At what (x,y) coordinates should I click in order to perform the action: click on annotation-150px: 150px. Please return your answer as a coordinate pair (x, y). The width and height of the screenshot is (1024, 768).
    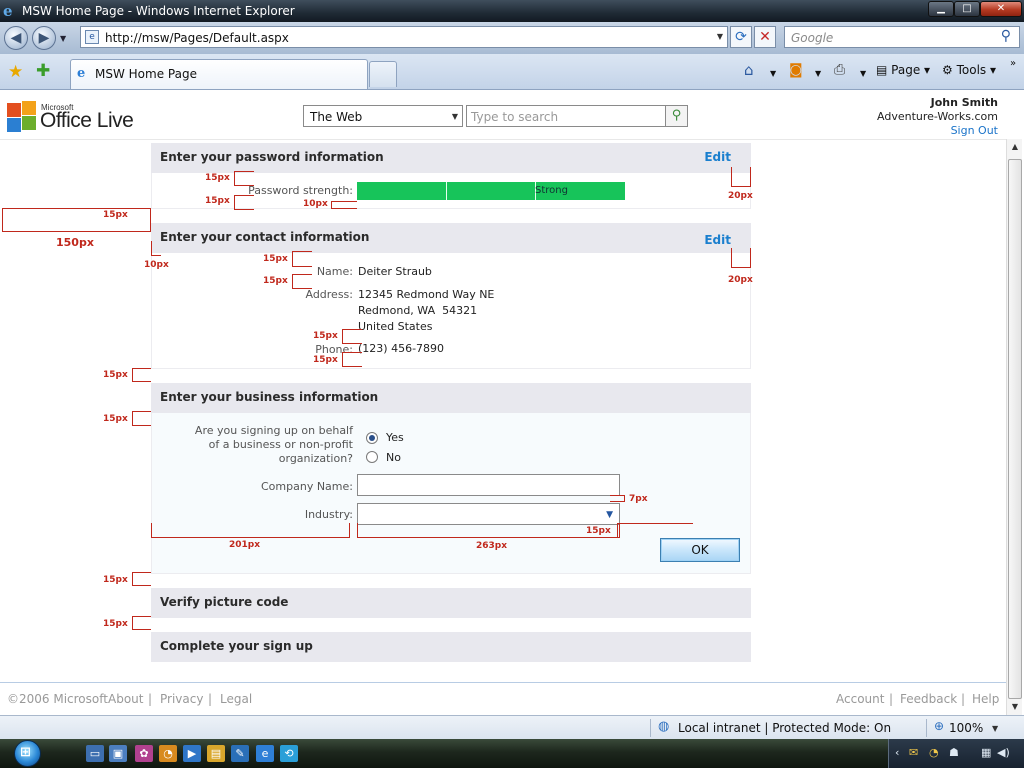
    Looking at the image, I should click on (75, 242).